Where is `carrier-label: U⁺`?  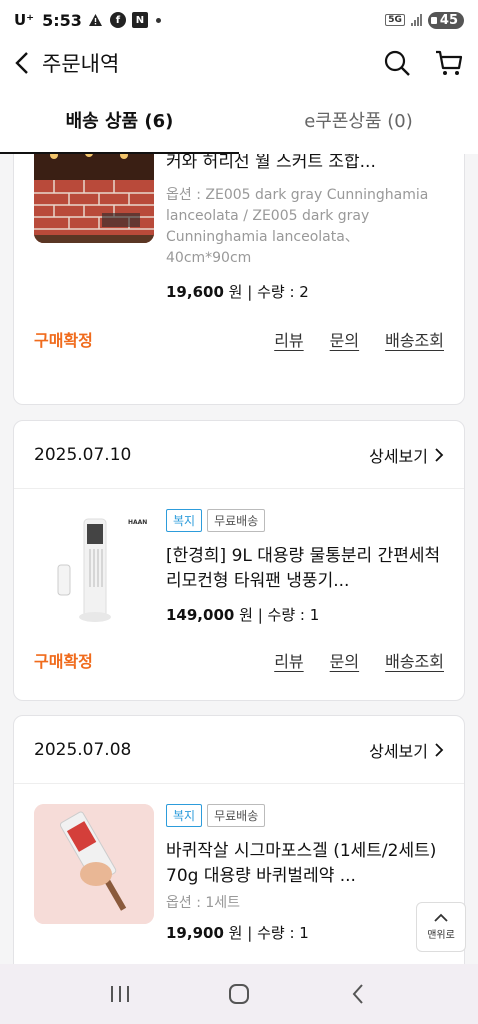
carrier-label: U⁺ is located at coordinates (24, 20).